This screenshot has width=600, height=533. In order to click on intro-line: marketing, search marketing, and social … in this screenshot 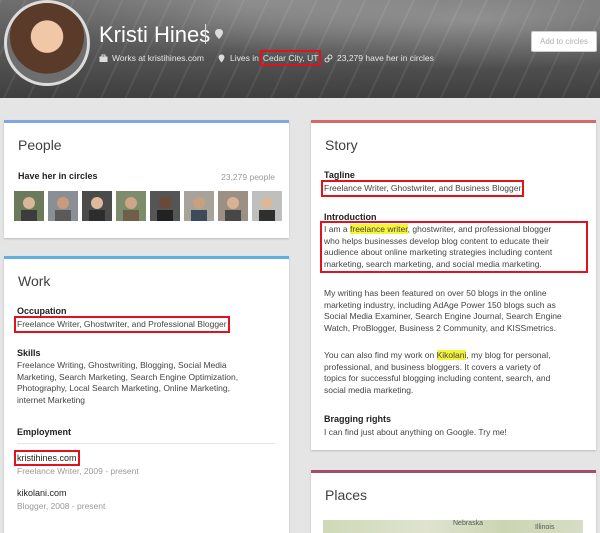, I will do `click(433, 263)`.